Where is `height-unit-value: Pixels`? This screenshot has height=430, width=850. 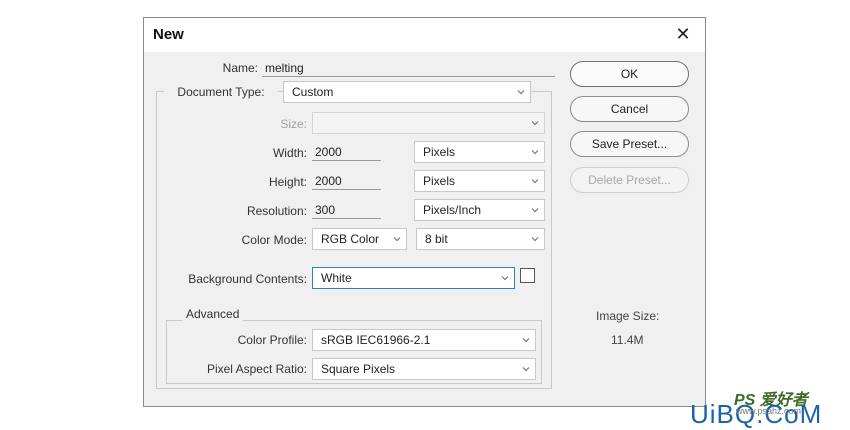
height-unit-value: Pixels is located at coordinates (439, 181).